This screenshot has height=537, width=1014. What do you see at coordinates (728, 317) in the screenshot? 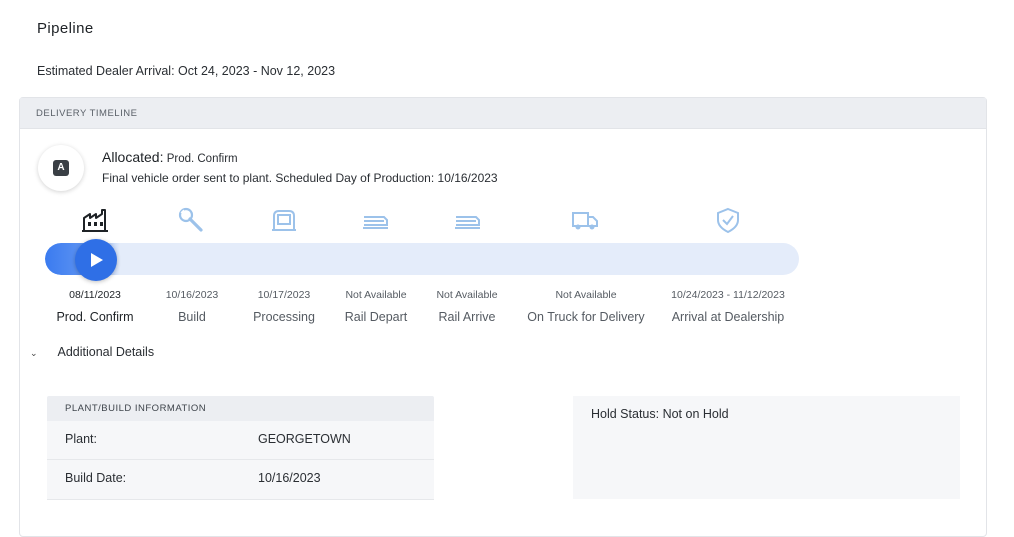
I see `stage-name: Arrival at Dealership` at bounding box center [728, 317].